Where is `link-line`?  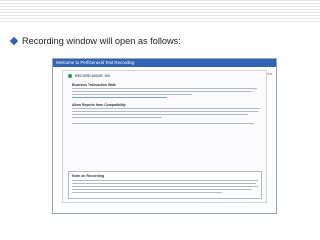
link-line is located at coordinates (119, 98).